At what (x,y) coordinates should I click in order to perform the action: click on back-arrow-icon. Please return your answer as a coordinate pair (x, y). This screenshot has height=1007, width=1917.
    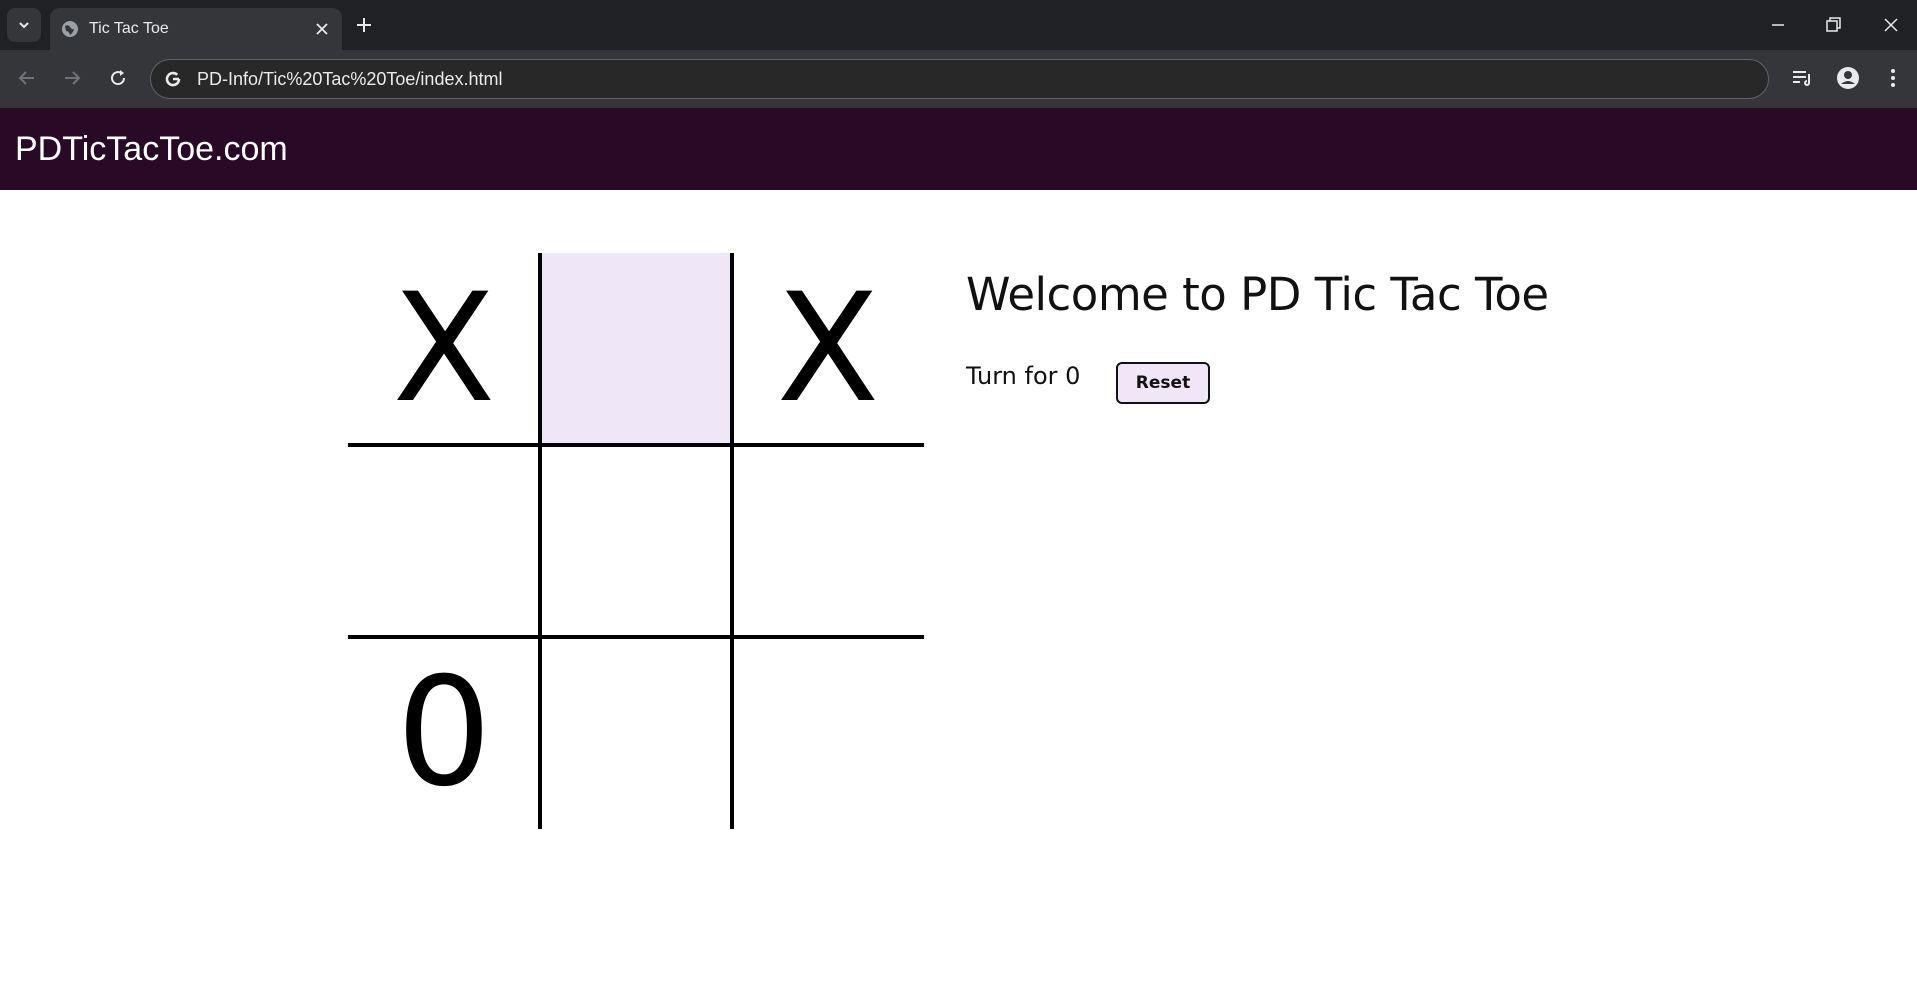
    Looking at the image, I should click on (27, 78).